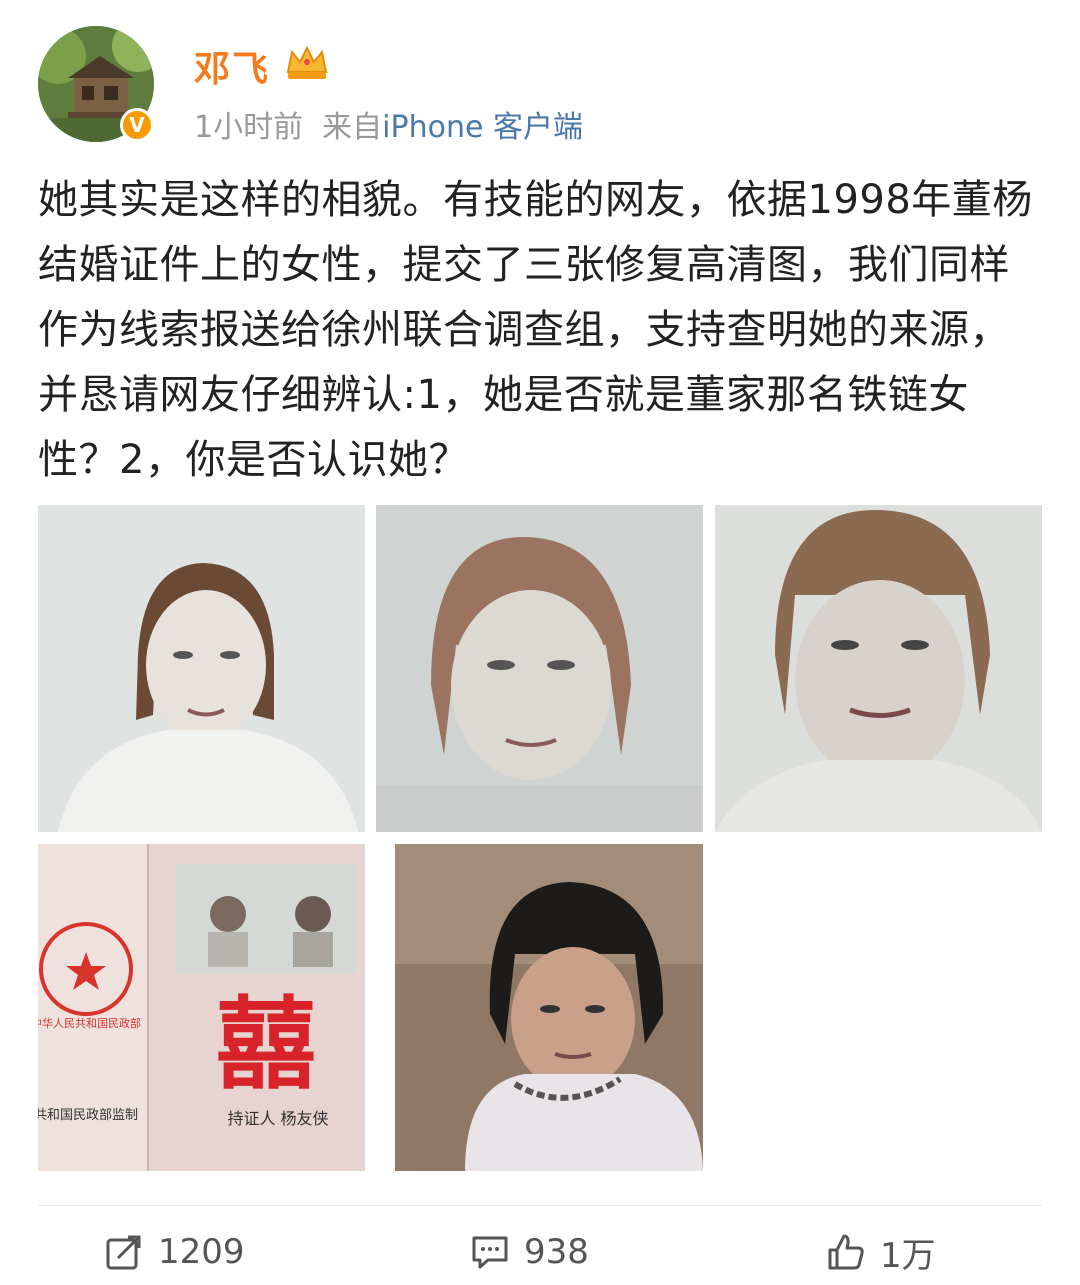 Image resolution: width=1080 pixels, height=1285 pixels. What do you see at coordinates (352, 127) in the screenshot?
I see `source-prefix: 来自` at bounding box center [352, 127].